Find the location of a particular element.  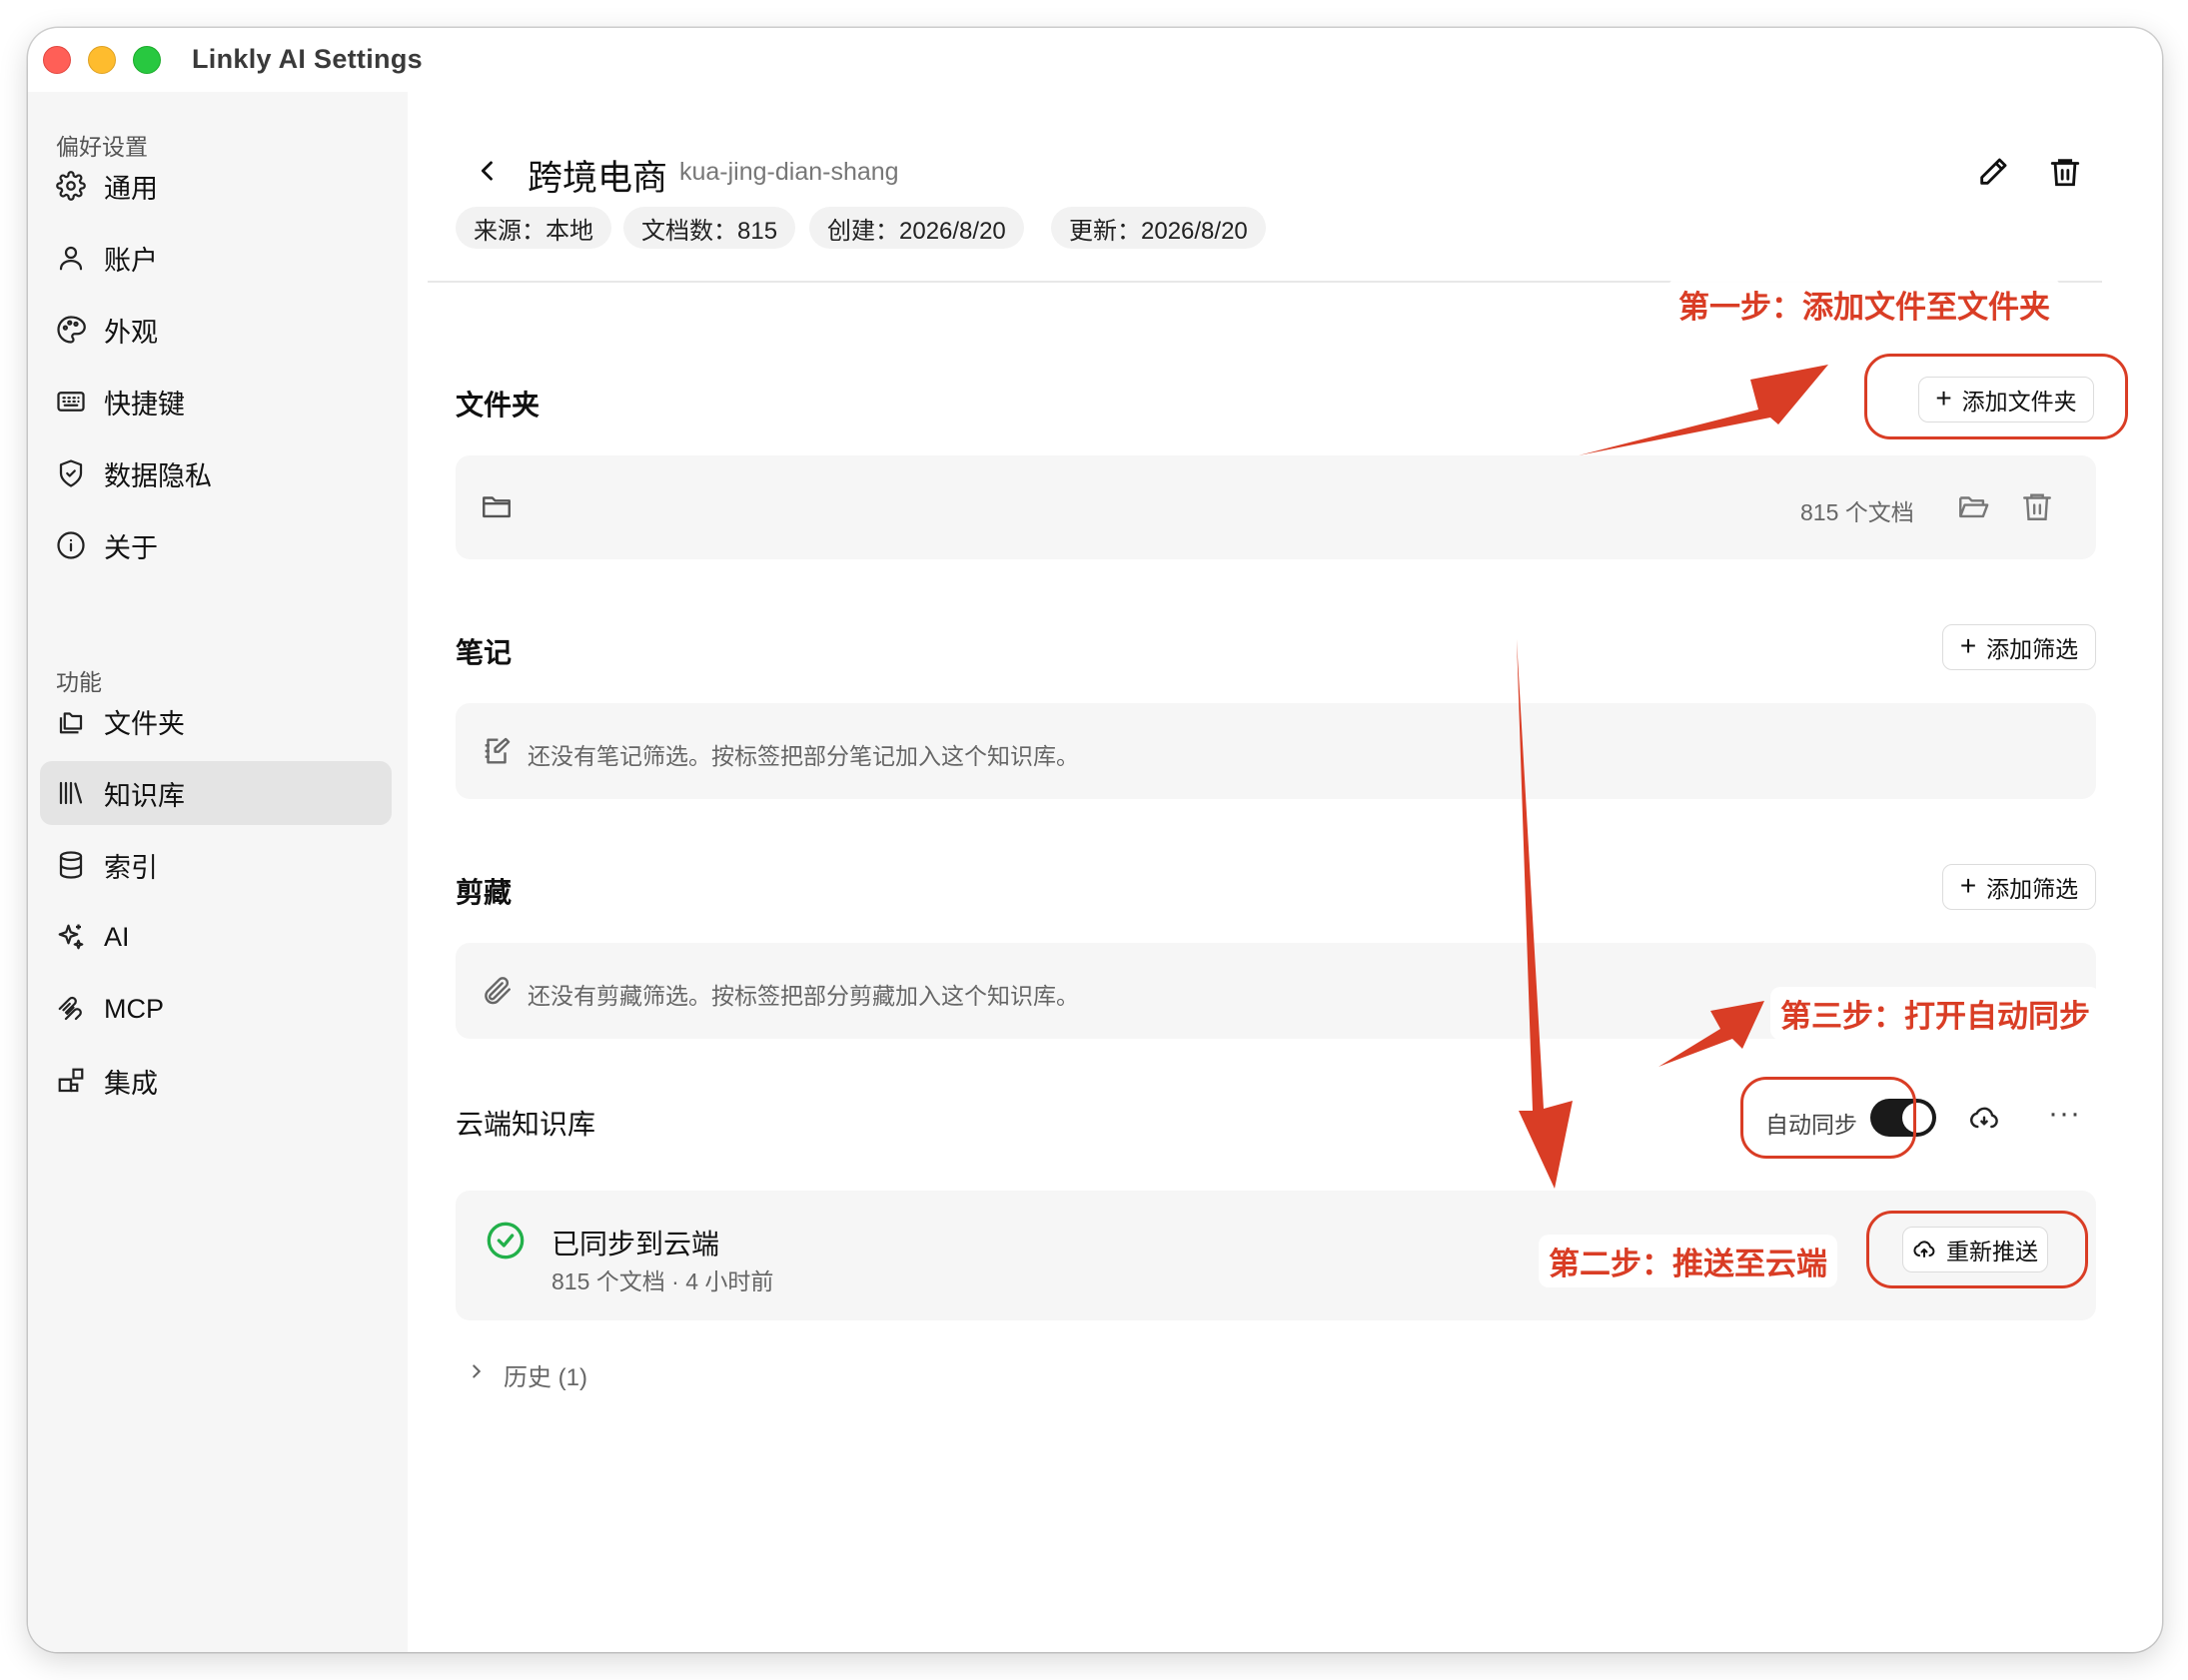

remove-folder-trash-icon is located at coordinates (2037, 506).